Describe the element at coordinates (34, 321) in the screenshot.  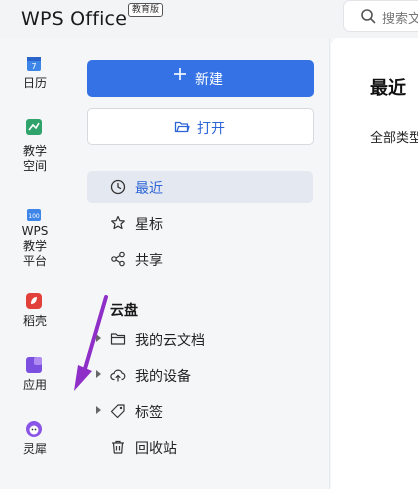
I see `rail-label-docer: 稻壳` at that location.